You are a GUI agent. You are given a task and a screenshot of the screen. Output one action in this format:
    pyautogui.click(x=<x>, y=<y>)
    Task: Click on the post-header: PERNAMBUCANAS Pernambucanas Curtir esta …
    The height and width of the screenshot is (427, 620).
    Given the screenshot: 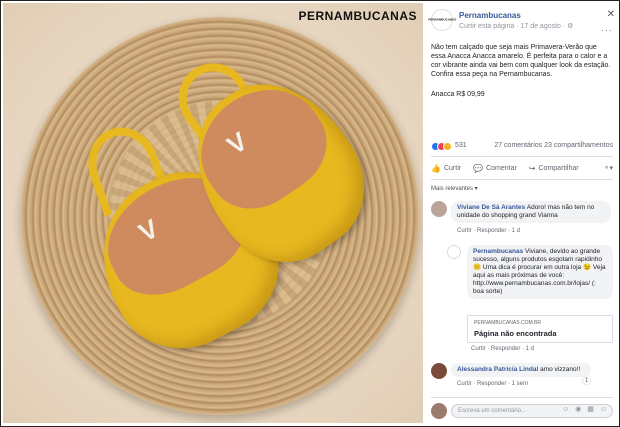 What is the action you would take?
    pyautogui.click(x=521, y=22)
    